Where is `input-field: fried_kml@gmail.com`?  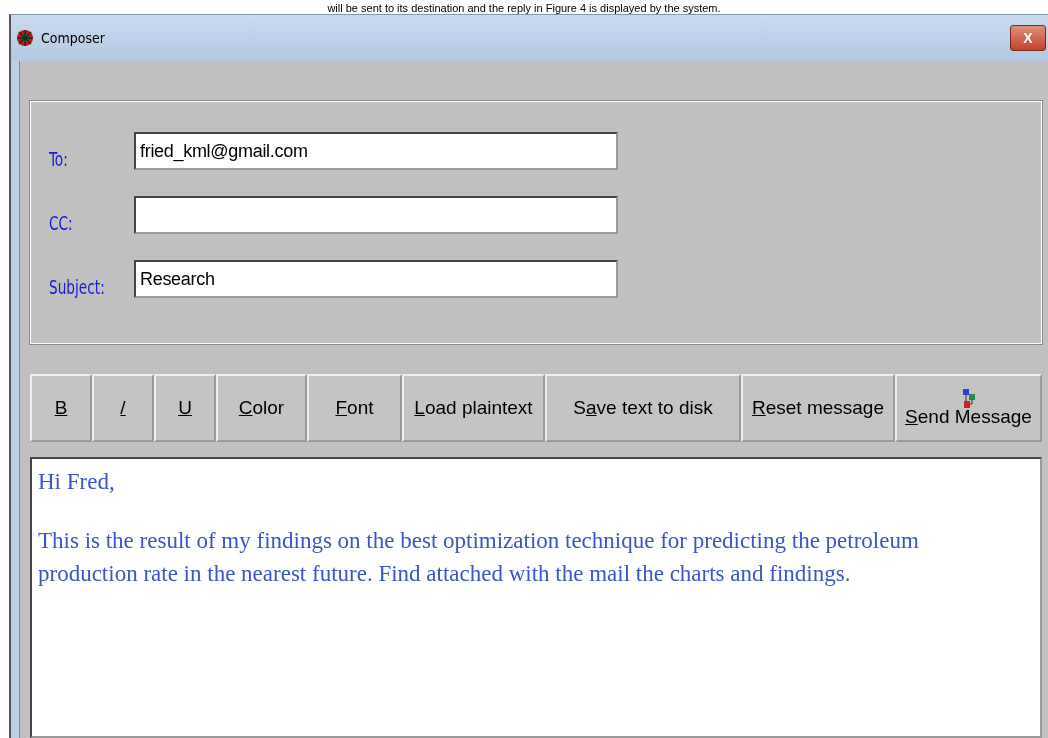
input-field: fried_kml@gmail.com is located at coordinates (376, 151).